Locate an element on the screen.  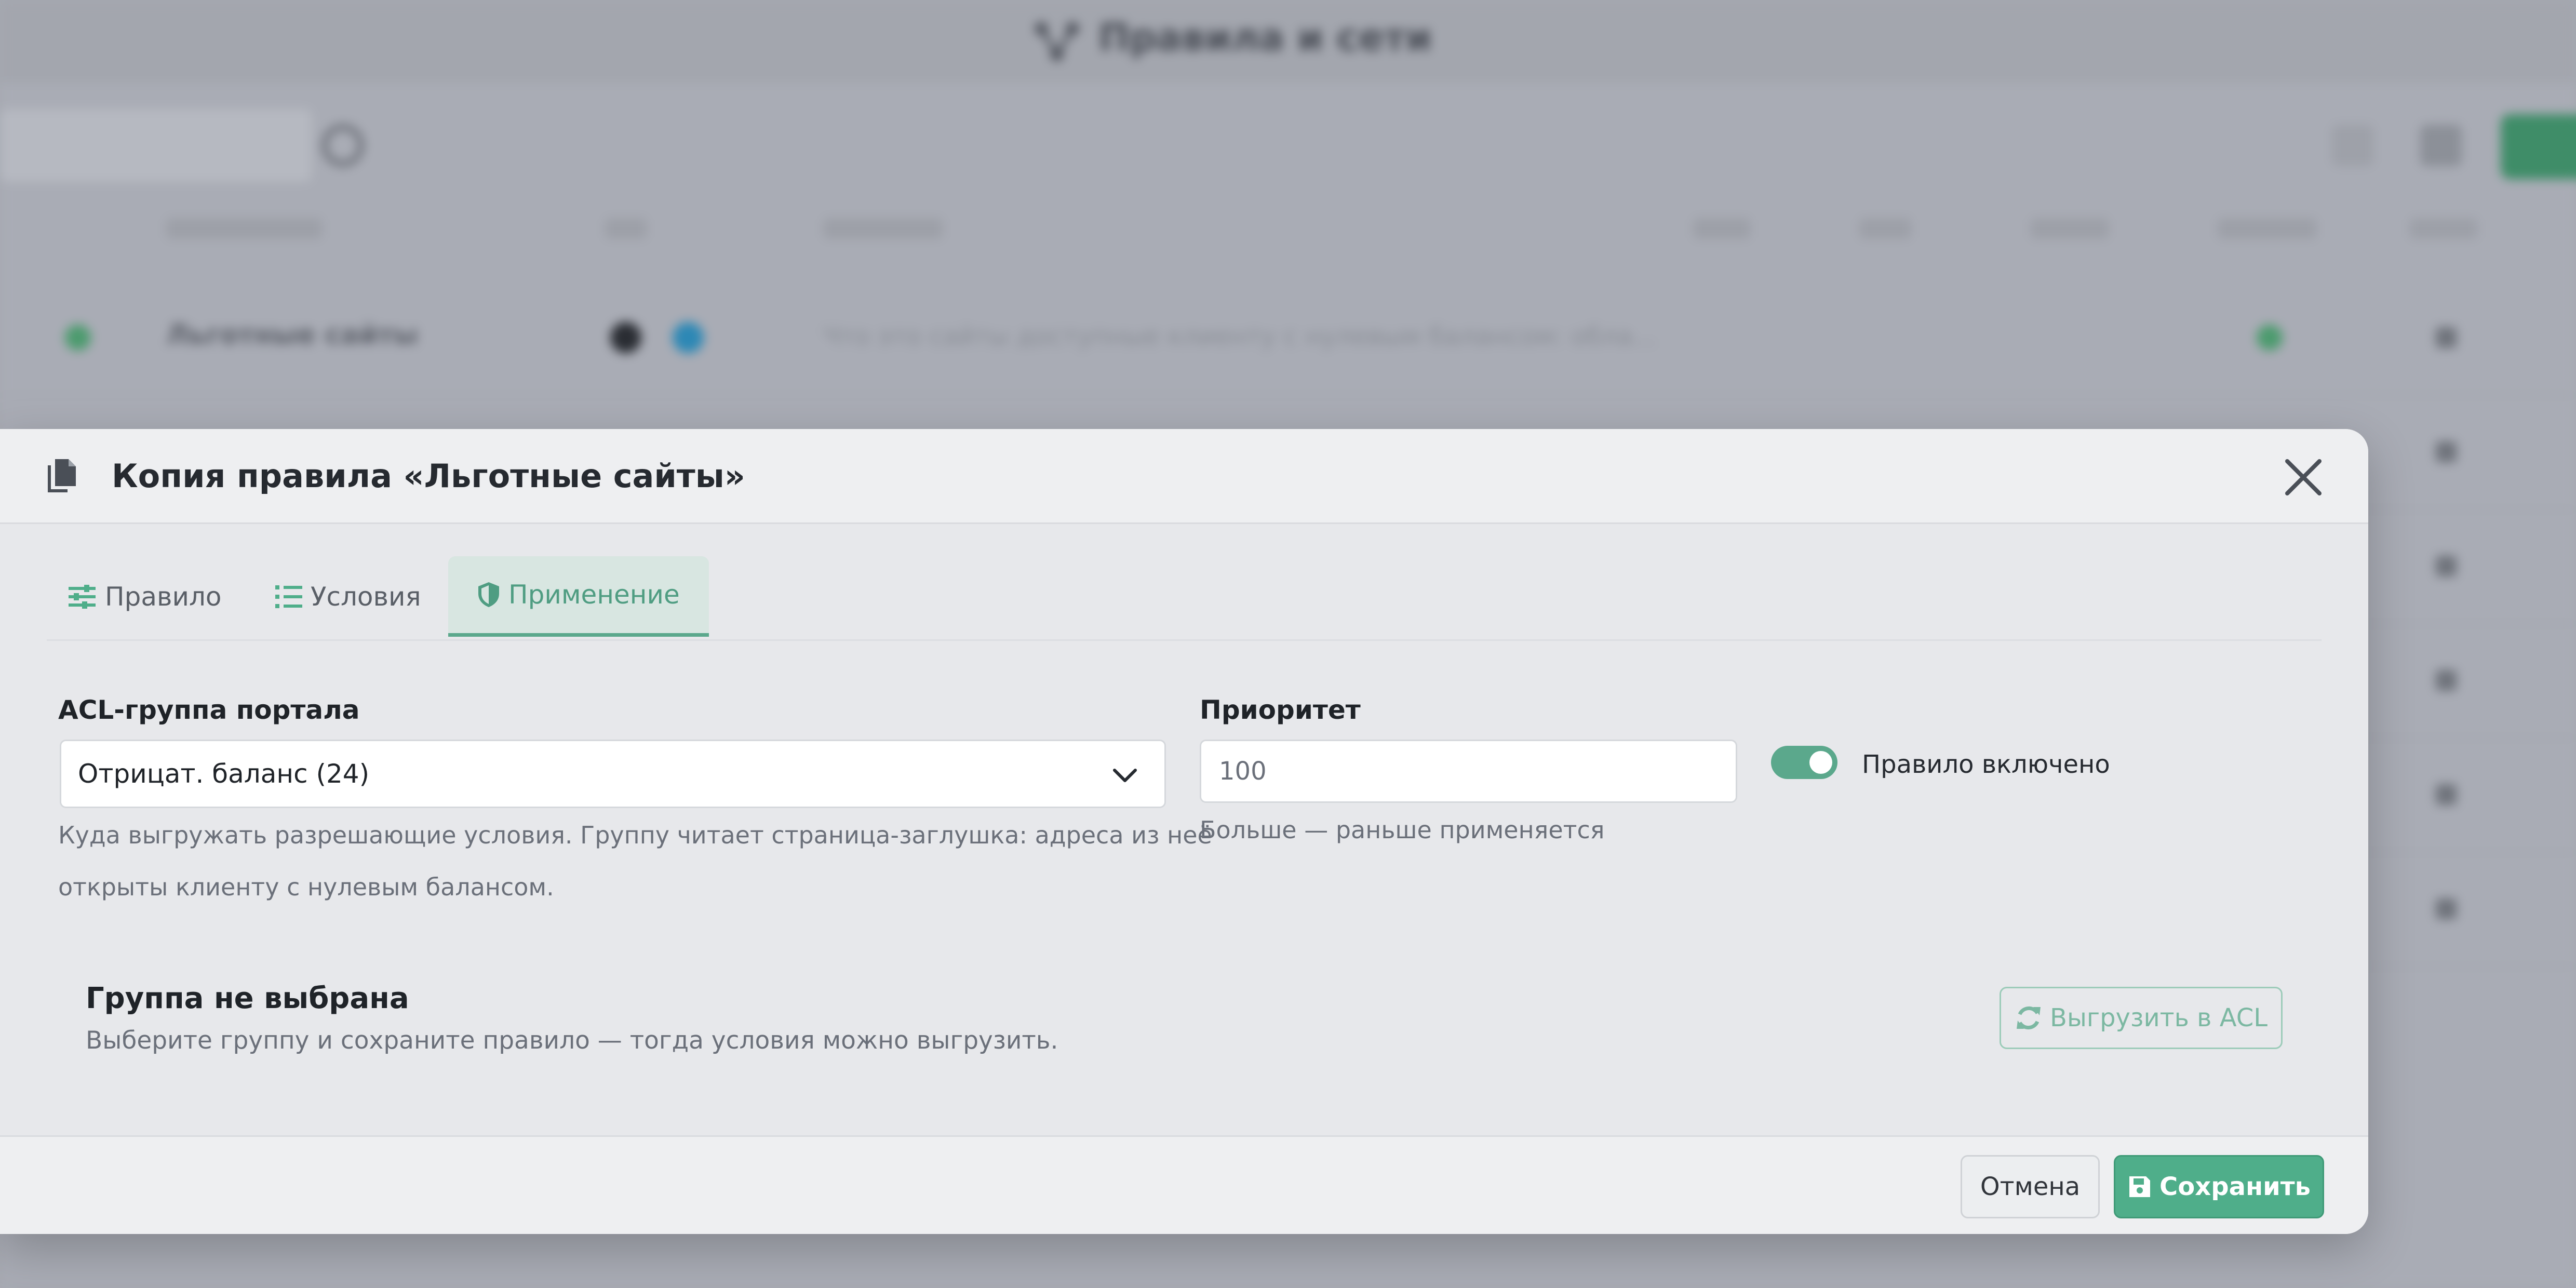
dialog-footer: Отмена Сохранить is located at coordinates (1184, 1185).